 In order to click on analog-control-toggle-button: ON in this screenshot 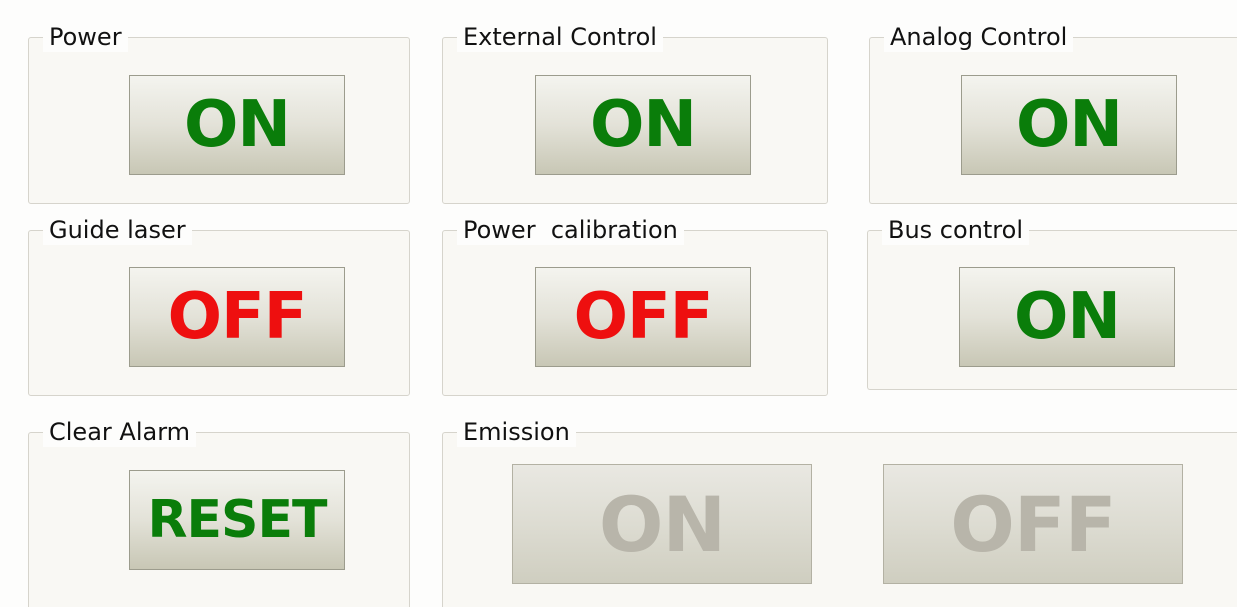, I will do `click(1069, 125)`.